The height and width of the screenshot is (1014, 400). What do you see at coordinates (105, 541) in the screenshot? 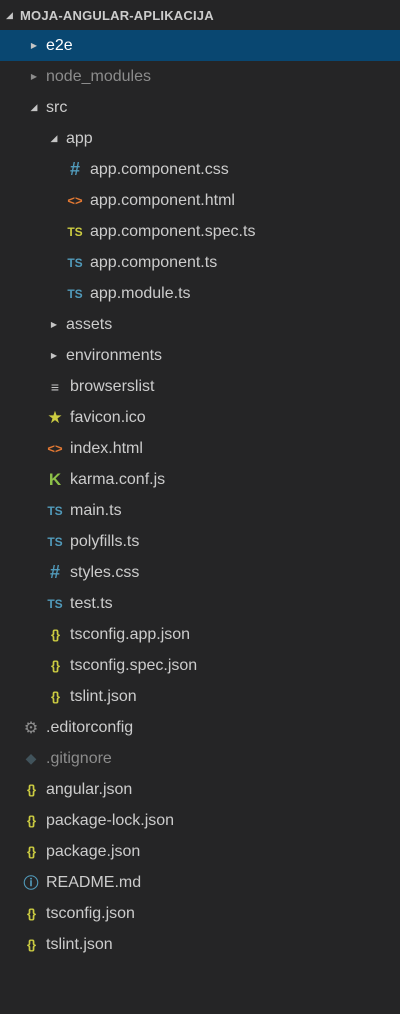
I see `item-label: polyfills.ts` at bounding box center [105, 541].